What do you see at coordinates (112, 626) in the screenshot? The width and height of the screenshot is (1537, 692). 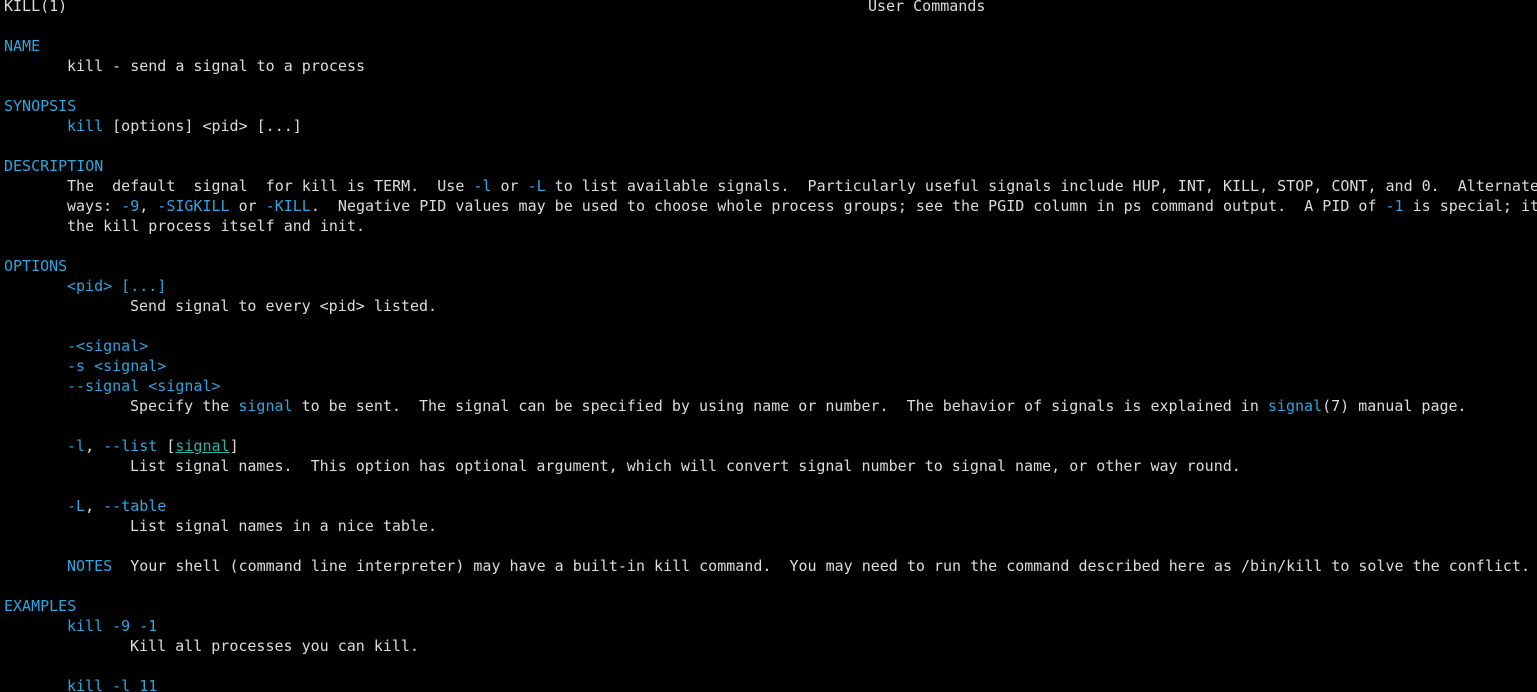 I see `example-command-1: kill -9 -1` at bounding box center [112, 626].